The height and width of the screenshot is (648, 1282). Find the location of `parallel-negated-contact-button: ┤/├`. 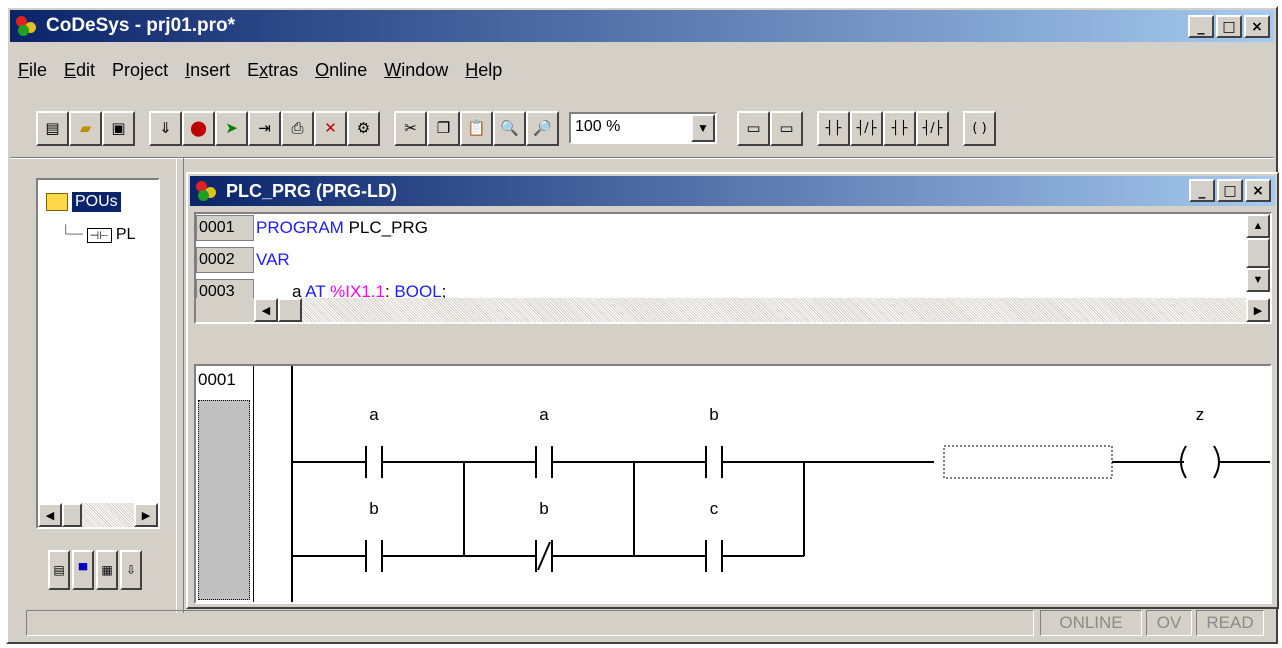

parallel-negated-contact-button: ┤/├ is located at coordinates (932, 128).